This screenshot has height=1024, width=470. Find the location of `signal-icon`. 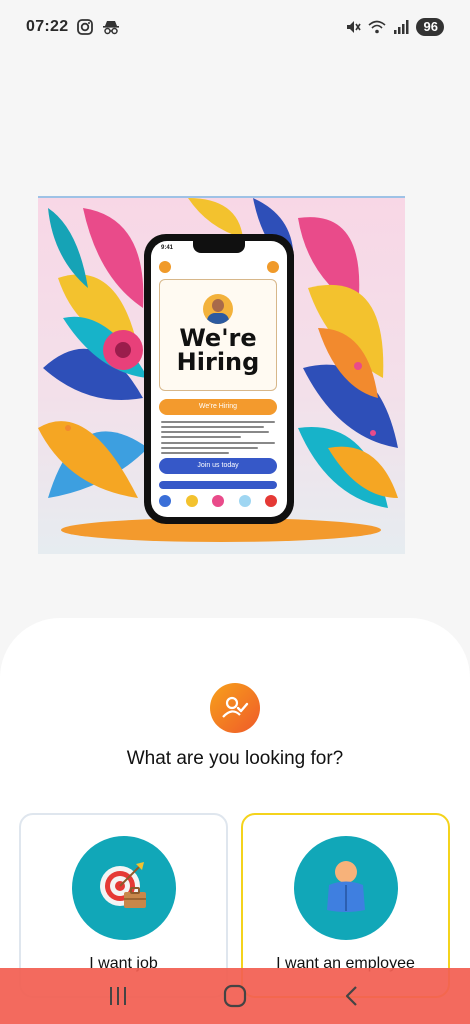

signal-icon is located at coordinates (401, 27).